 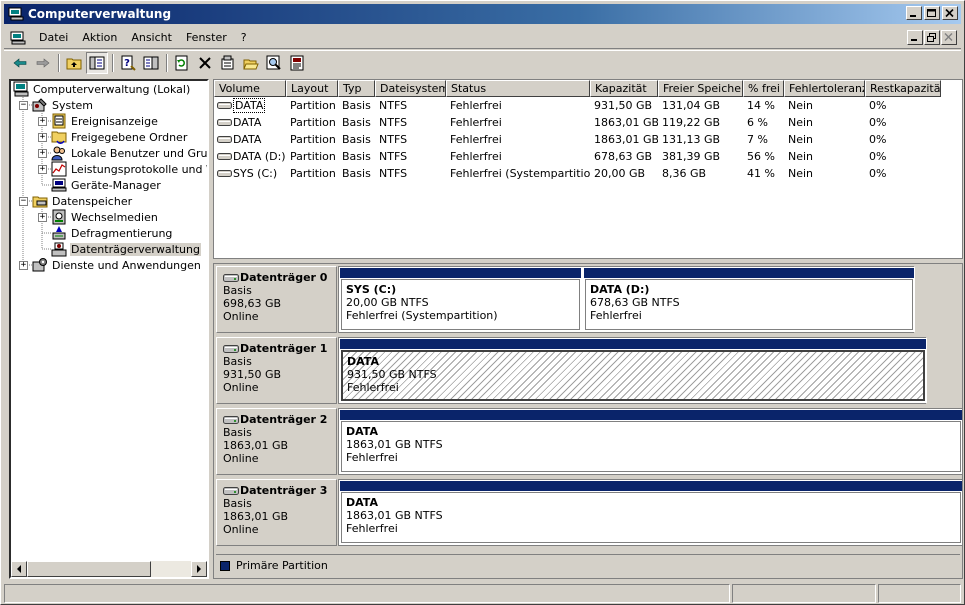 What do you see at coordinates (244, 37) in the screenshot?
I see `menu-help: ?` at bounding box center [244, 37].